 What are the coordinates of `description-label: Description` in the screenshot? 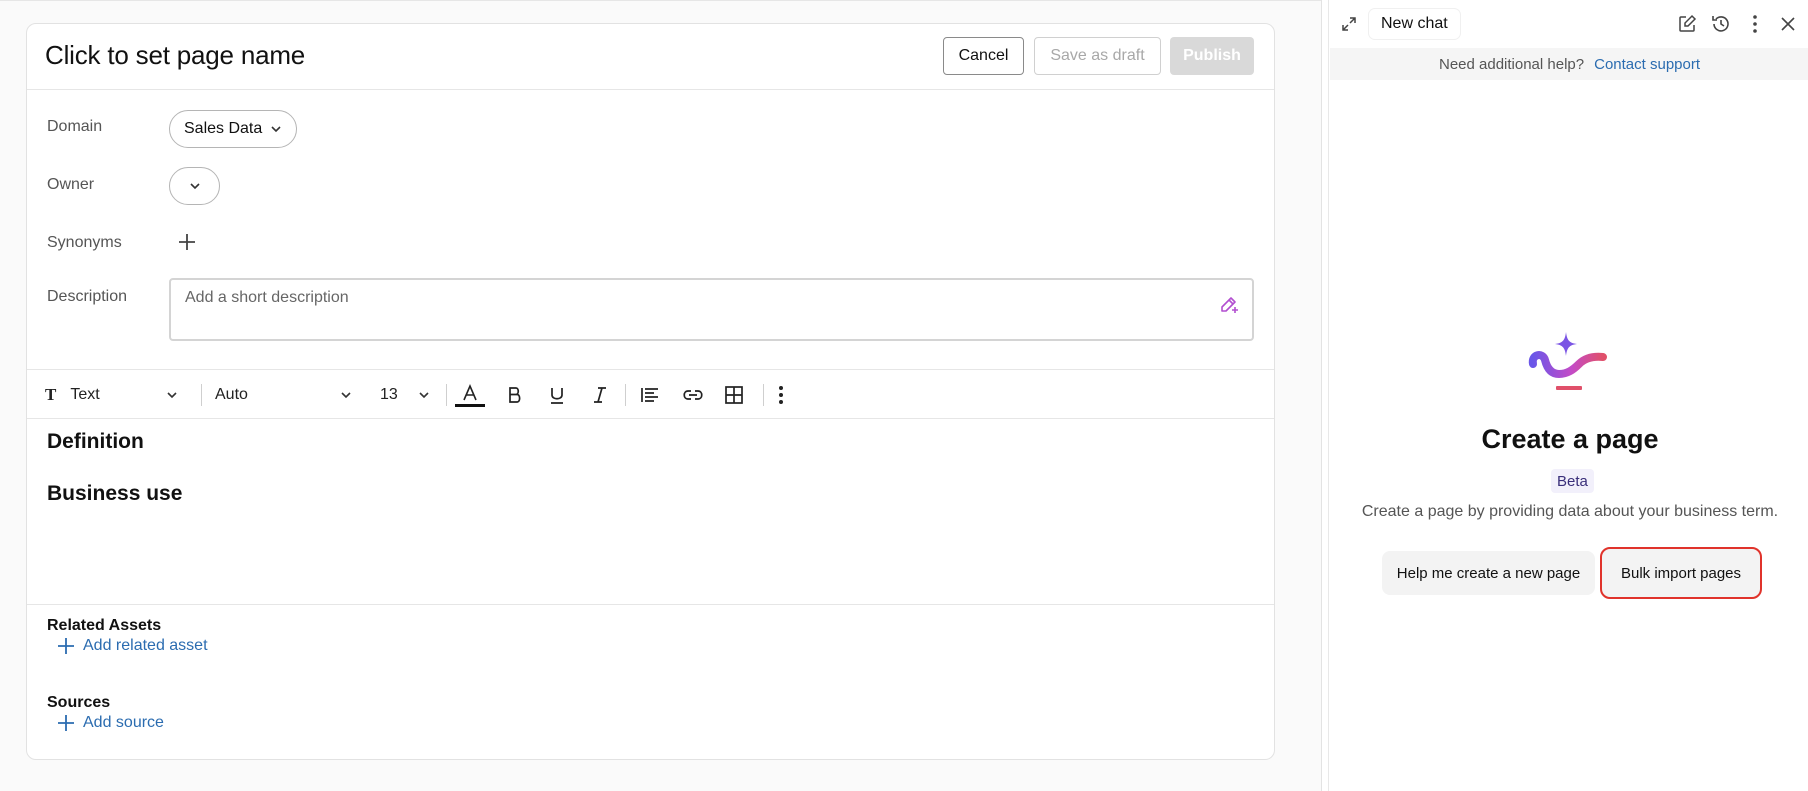 It's located at (87, 296).